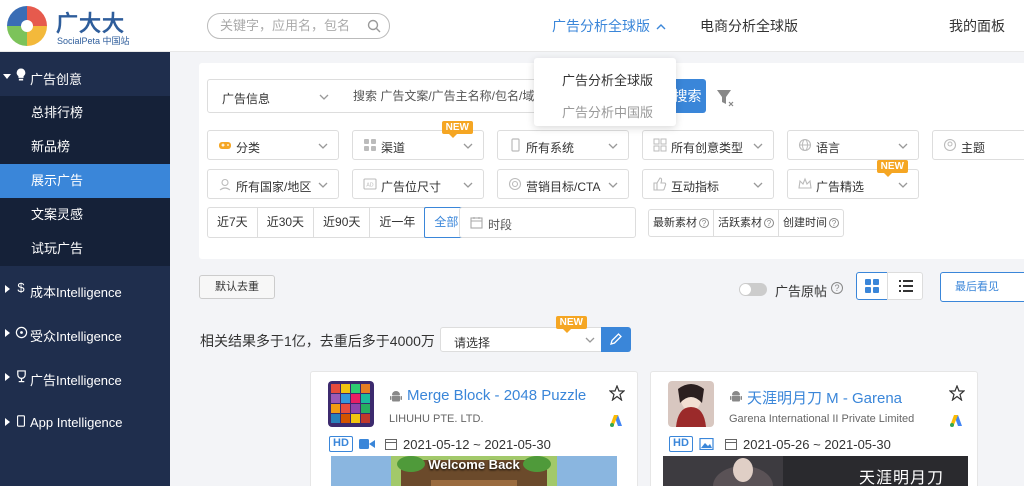 Image resolution: width=1024 pixels, height=486 pixels. I want to click on category-select: 分类, so click(273, 145).